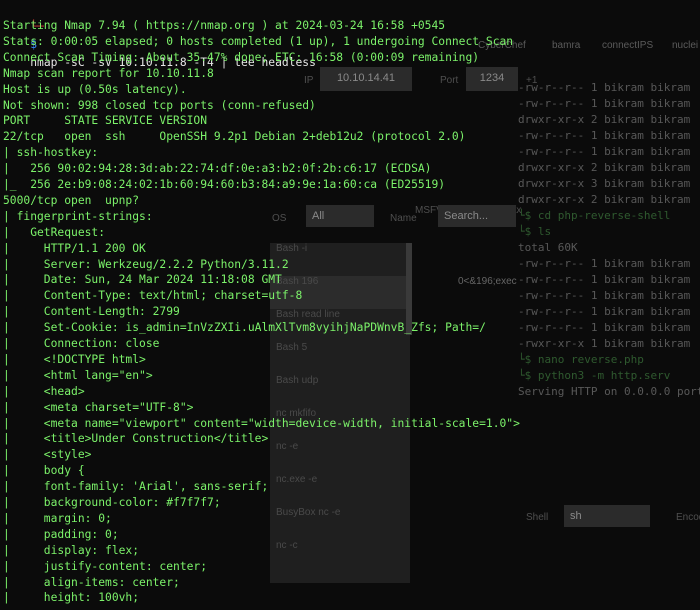 The image size is (700, 610). What do you see at coordinates (81, 343) in the screenshot?
I see `terminal-output-line: | Connection: close` at bounding box center [81, 343].